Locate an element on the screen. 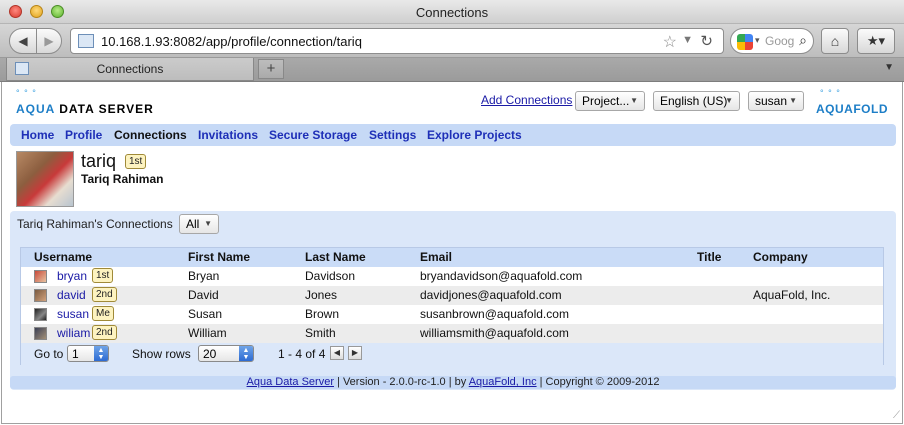 Image resolution: width=904 pixels, height=425 pixels. email-cell: susanbrown@aquafold.com is located at coordinates (494, 314).